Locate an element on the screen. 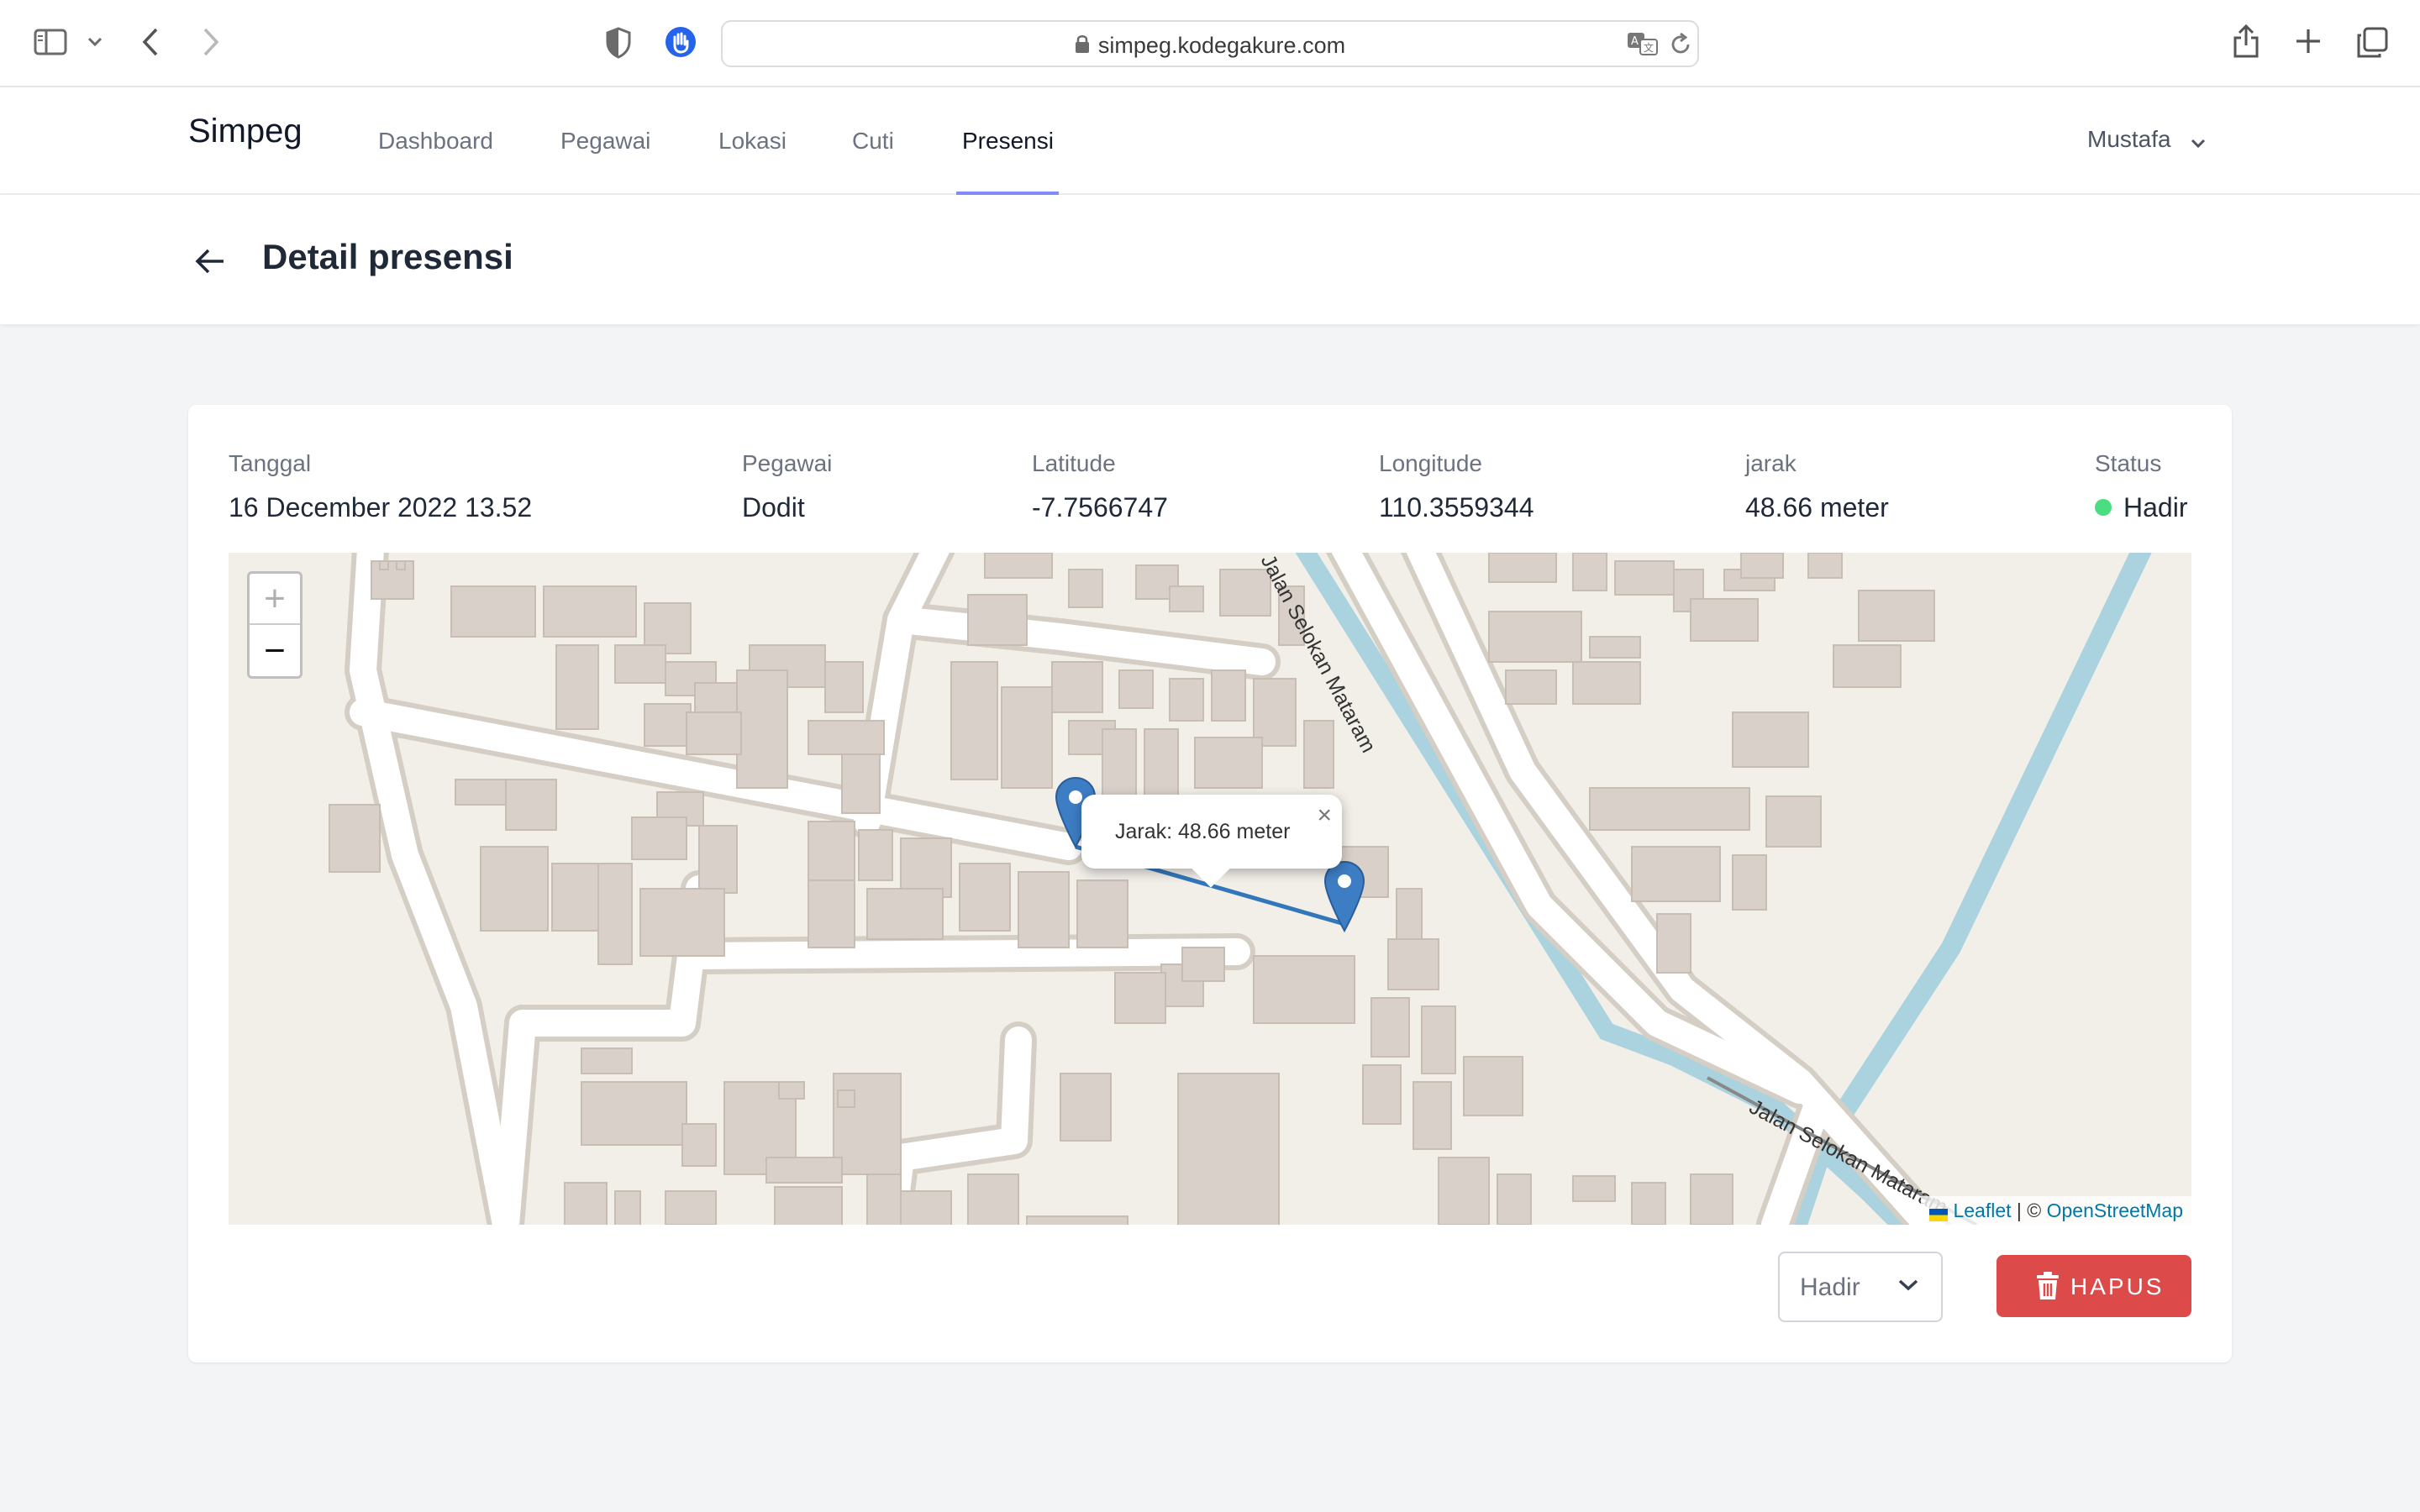 This screenshot has height=1512, width=2420. status-dot is located at coordinates (2103, 507).